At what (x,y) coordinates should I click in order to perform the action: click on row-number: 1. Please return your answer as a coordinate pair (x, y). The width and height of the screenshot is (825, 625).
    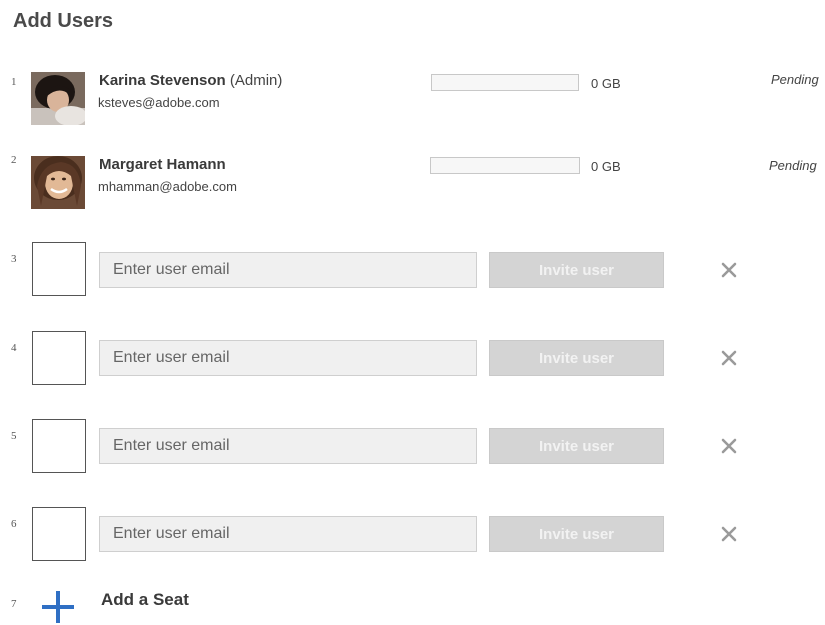
    Looking at the image, I should click on (14, 82).